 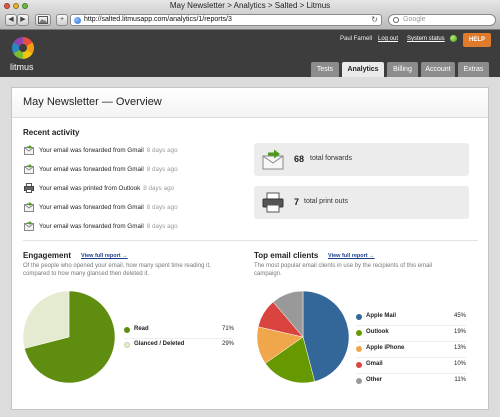 I want to click on search-placeholder: Google, so click(x=414, y=19).